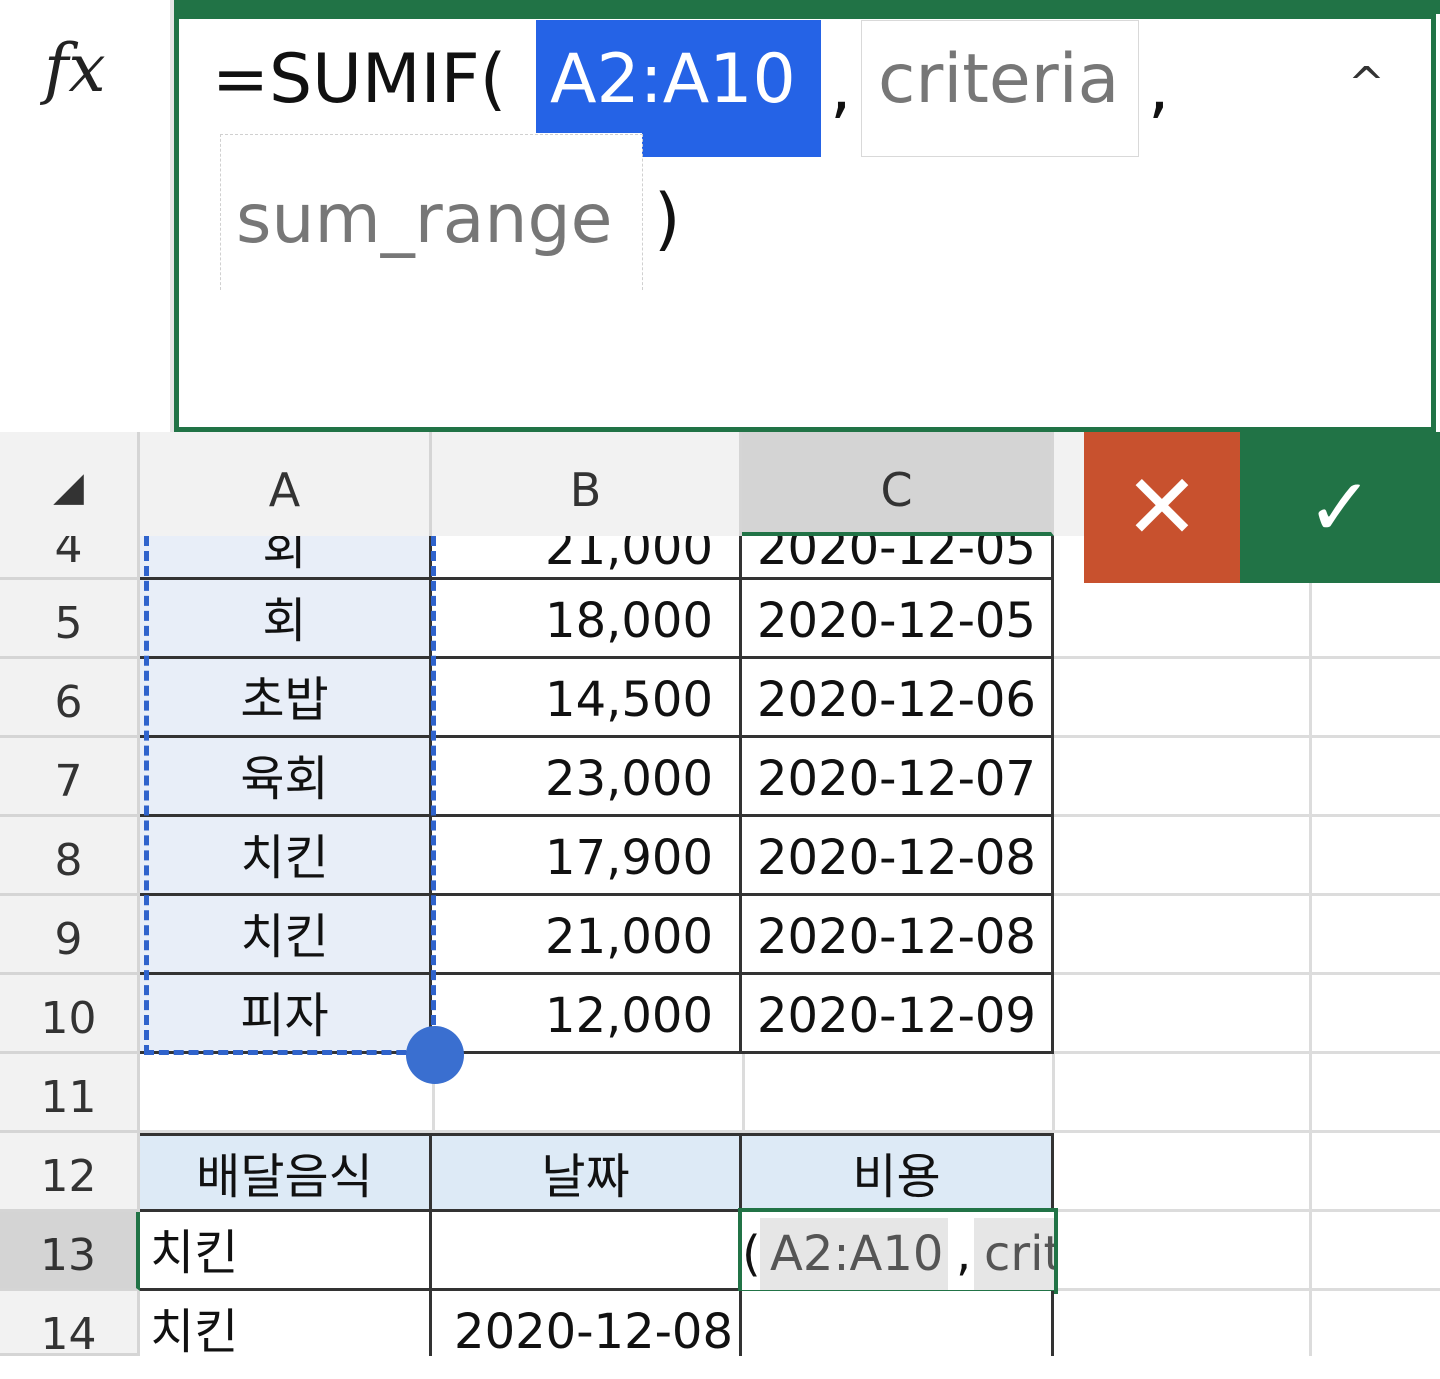 The height and width of the screenshot is (1379, 1440). What do you see at coordinates (587, 935) in the screenshot?
I see `cell-b9: 21,000` at bounding box center [587, 935].